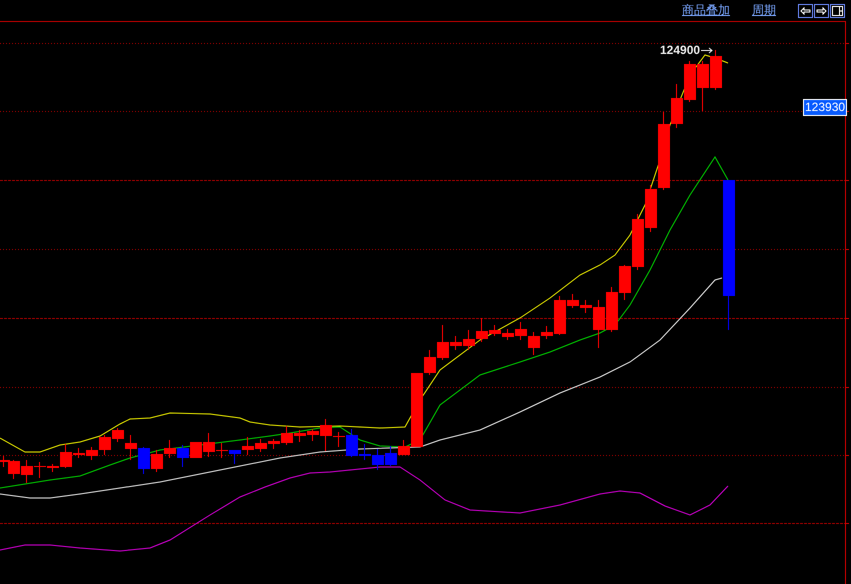 The width and height of the screenshot is (851, 584). I want to click on high-price-label: 124900, so click(680, 50).